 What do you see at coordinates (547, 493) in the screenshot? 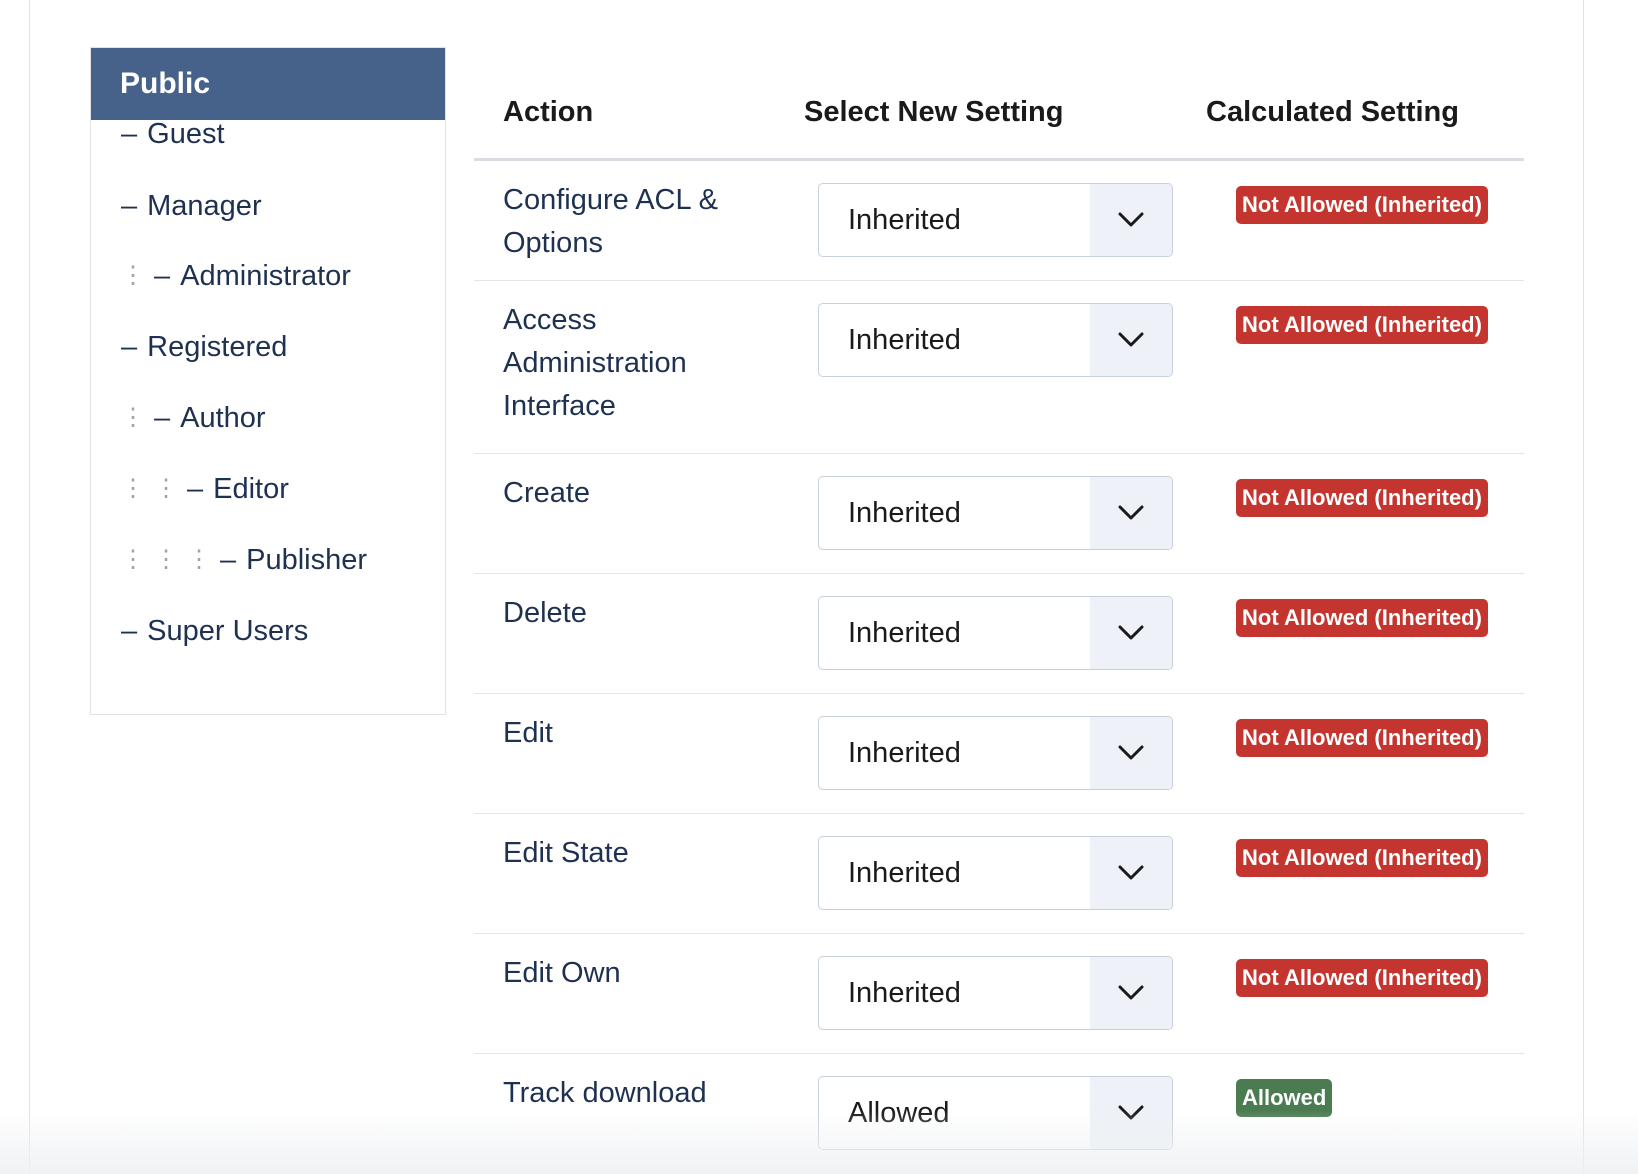
I see `action-label: Create` at bounding box center [547, 493].